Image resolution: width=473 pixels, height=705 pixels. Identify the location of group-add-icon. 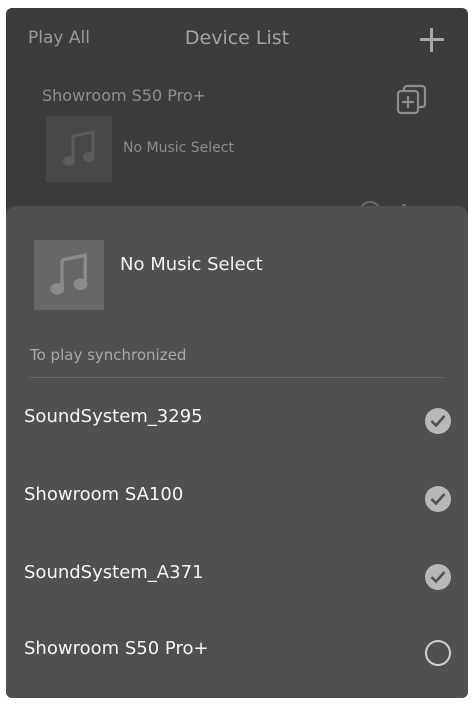
(412, 100).